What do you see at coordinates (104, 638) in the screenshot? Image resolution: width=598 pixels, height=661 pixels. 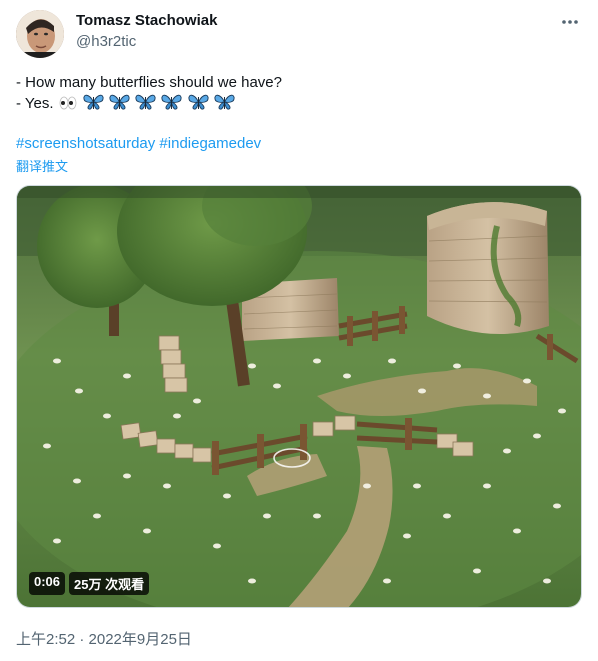 I see `tweet-timestamp: 上午2:52 · 2022年9月25日` at bounding box center [104, 638].